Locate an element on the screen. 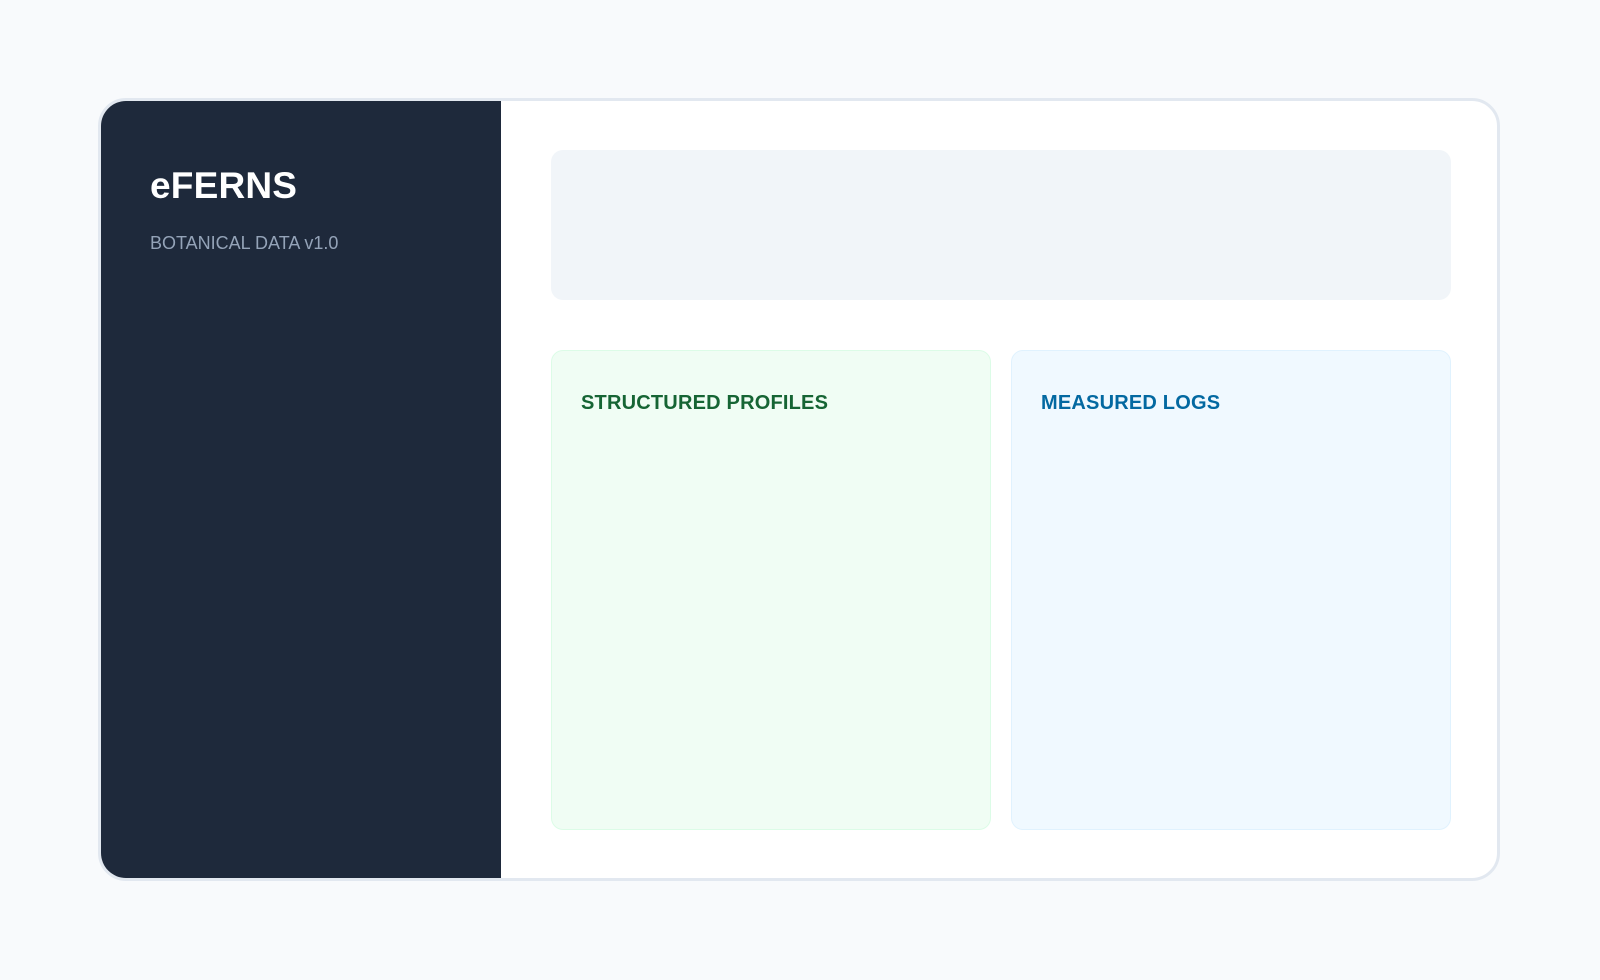  structured-profiles-card: STRUCTURED PROFILES is located at coordinates (771, 590).